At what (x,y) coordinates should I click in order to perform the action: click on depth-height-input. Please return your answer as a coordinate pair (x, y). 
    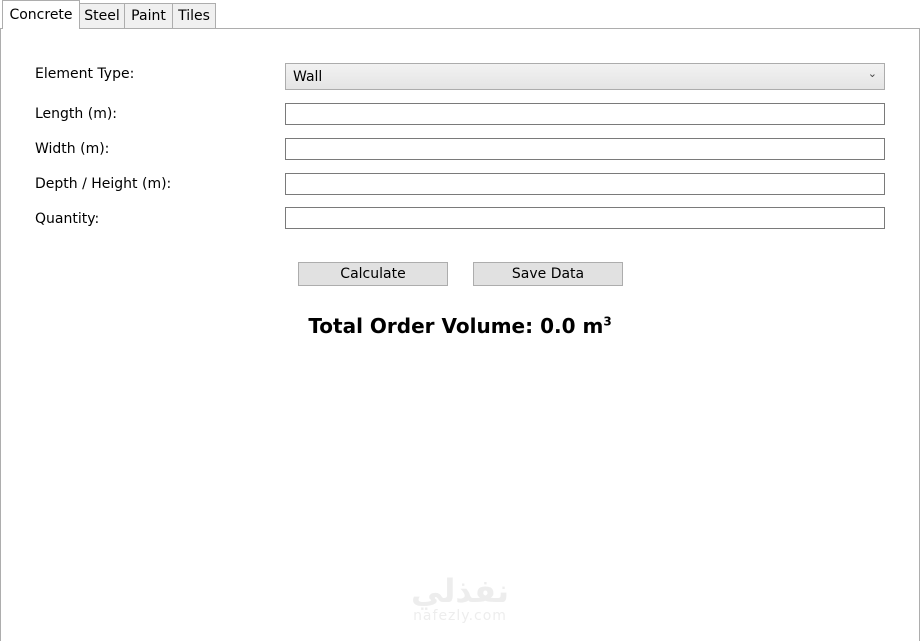
    Looking at the image, I should click on (585, 184).